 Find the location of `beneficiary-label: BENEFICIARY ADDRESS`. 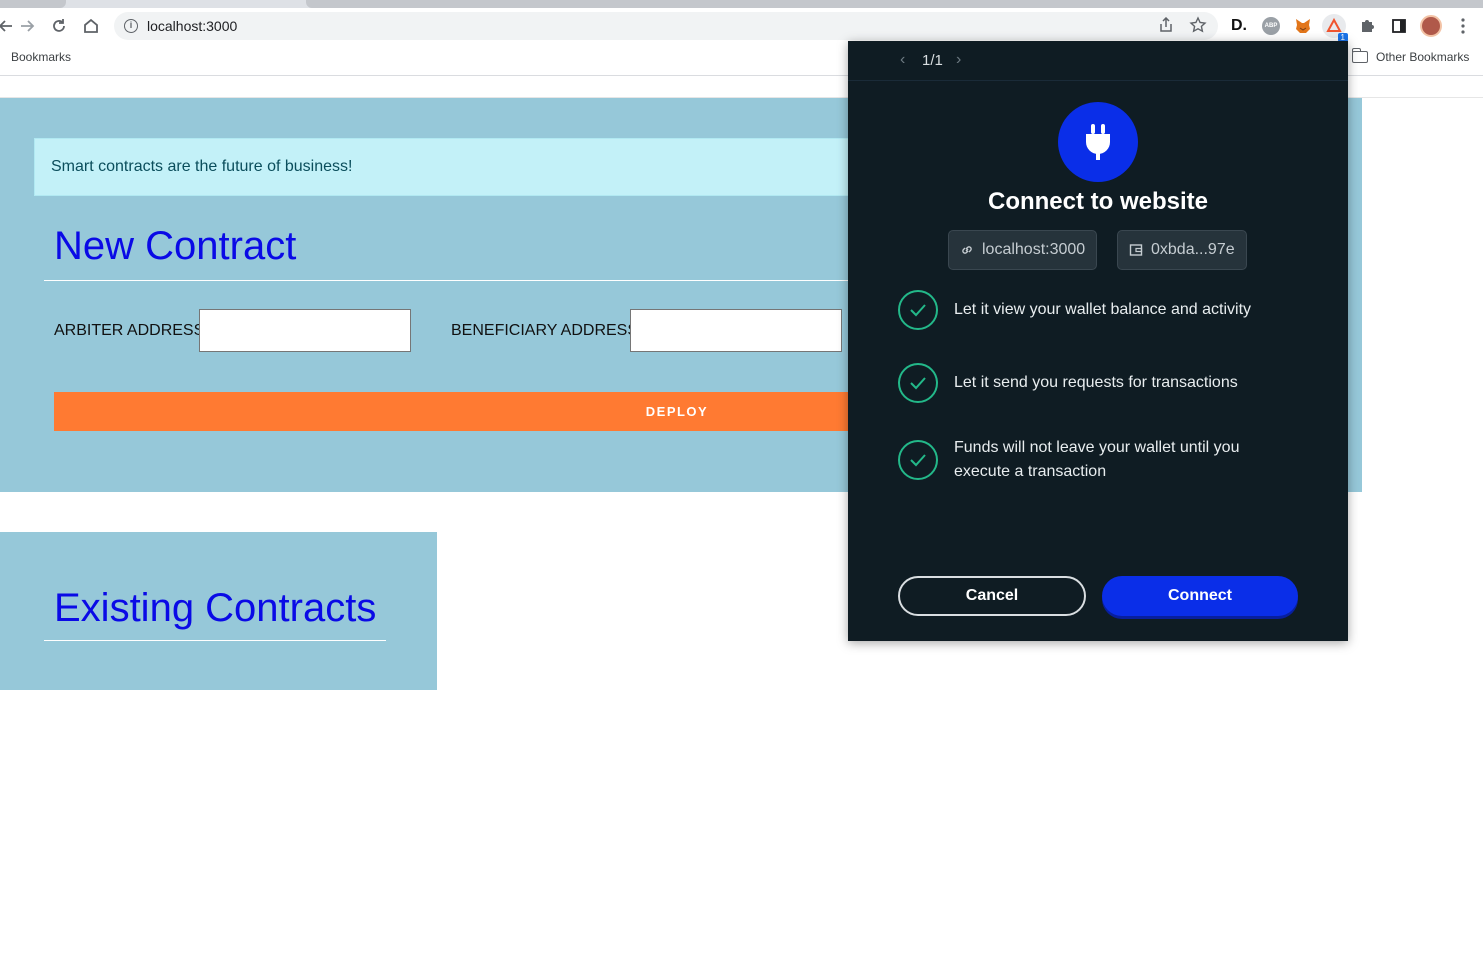

beneficiary-label: BENEFICIARY ADDRESS is located at coordinates (545, 330).